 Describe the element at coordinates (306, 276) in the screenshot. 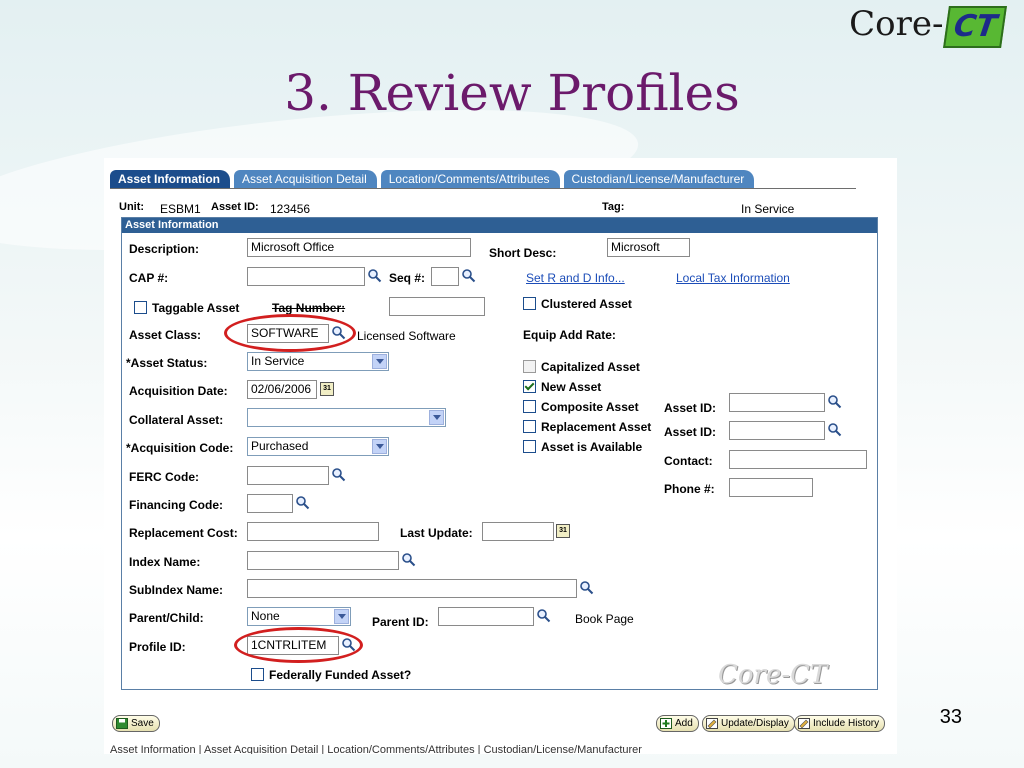

I see `cap-input` at that location.